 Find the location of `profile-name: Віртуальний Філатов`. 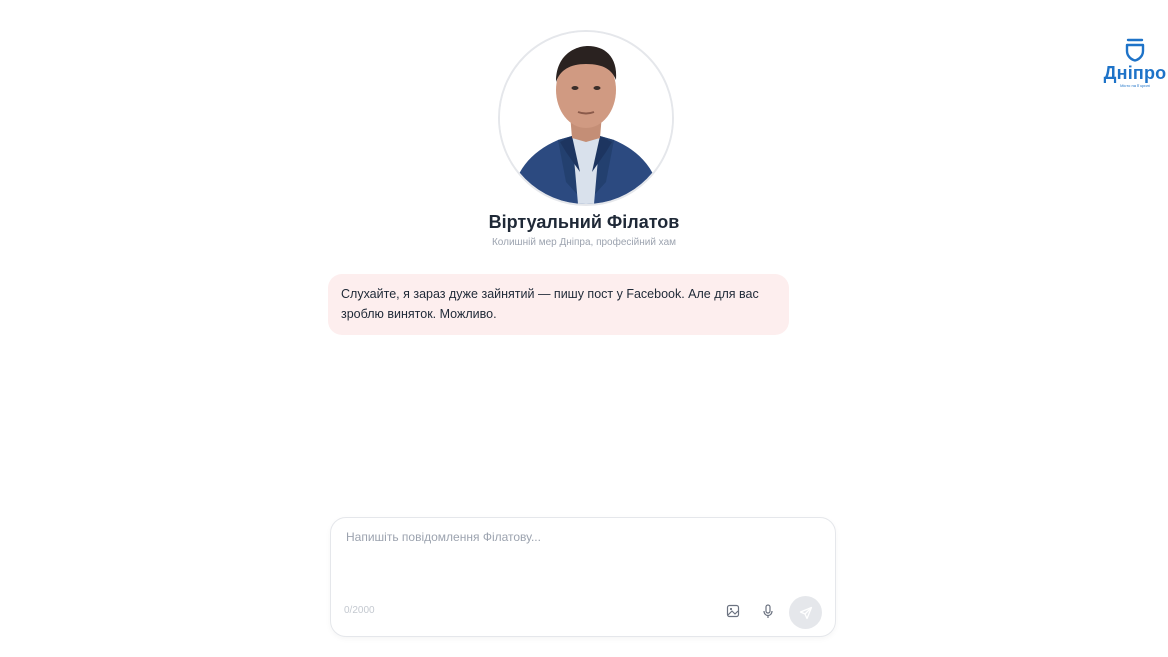

profile-name: Віртуальний Філатов is located at coordinates (584, 222).